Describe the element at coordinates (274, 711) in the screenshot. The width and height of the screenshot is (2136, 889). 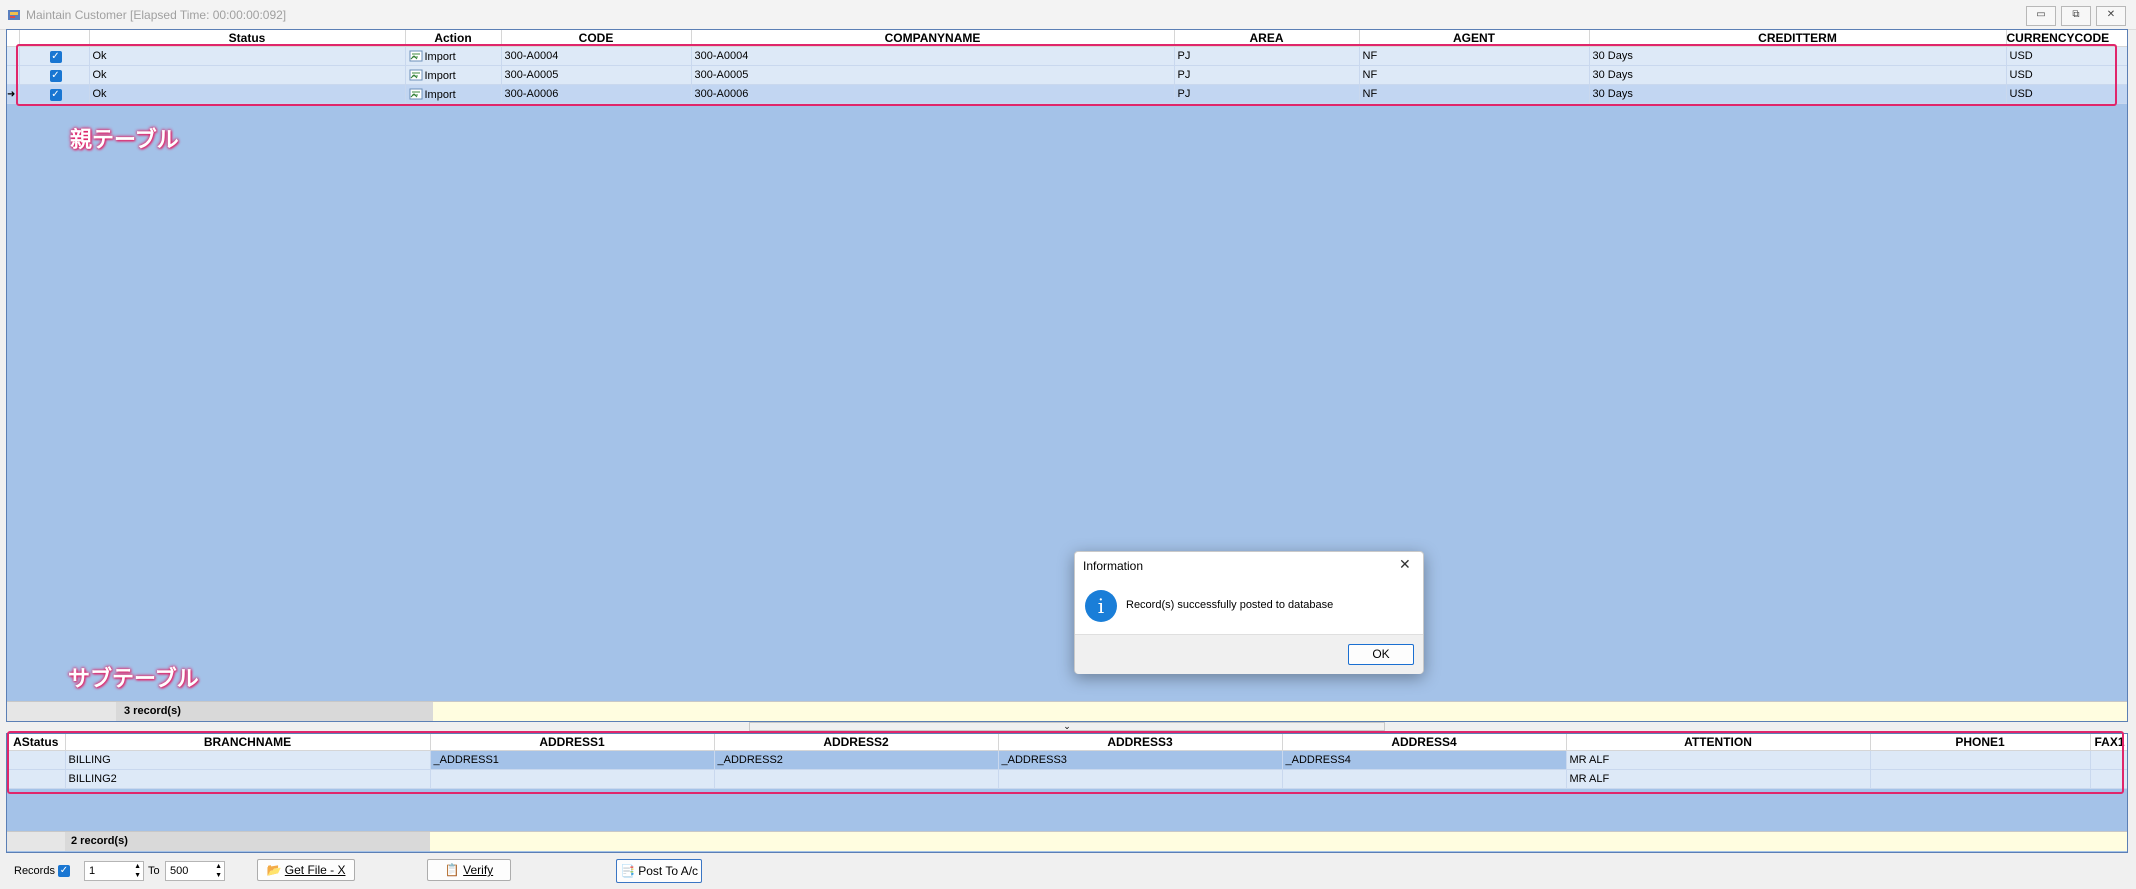
I see `parent-record-count: 3 record(s)` at that location.